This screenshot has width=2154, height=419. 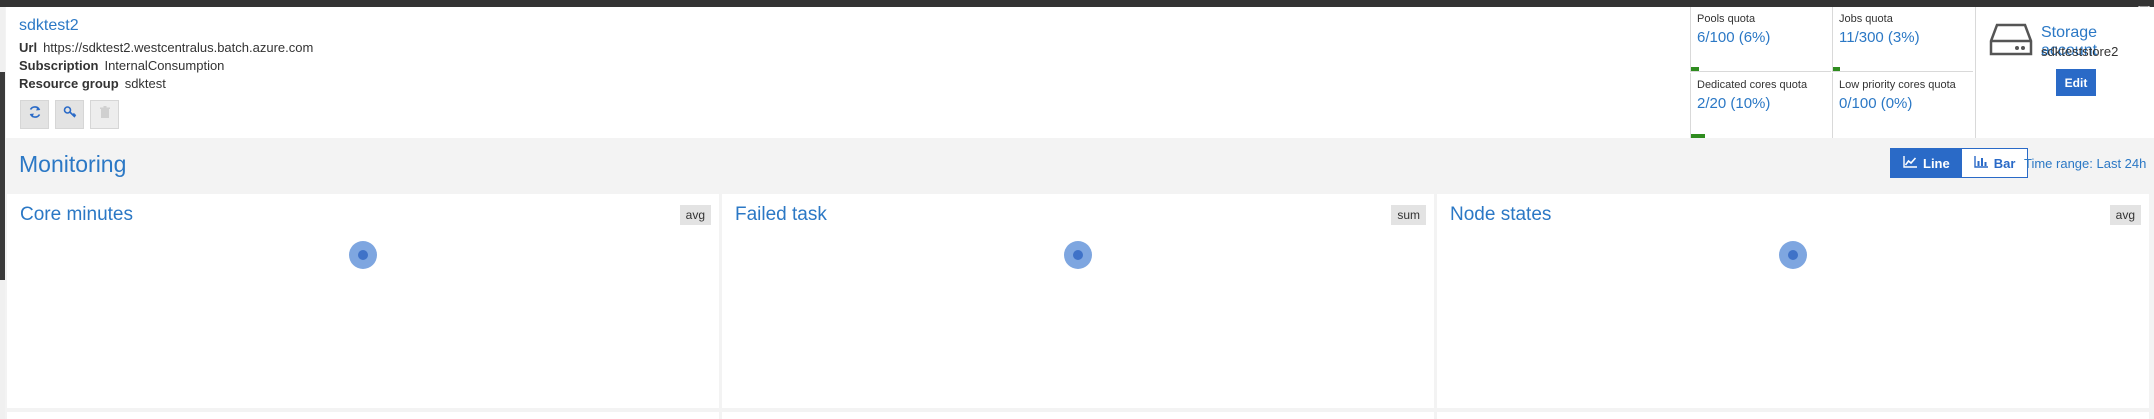 I want to click on subscription-row: Subscription InternalConsumption, so click(x=121, y=65).